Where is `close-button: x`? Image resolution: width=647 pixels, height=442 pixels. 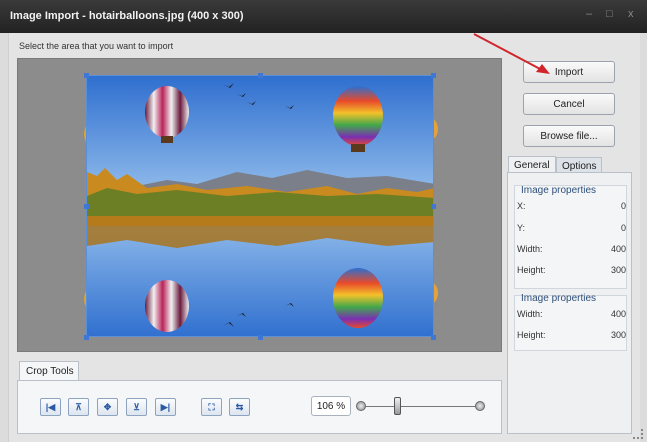
close-button: x is located at coordinates (631, 14).